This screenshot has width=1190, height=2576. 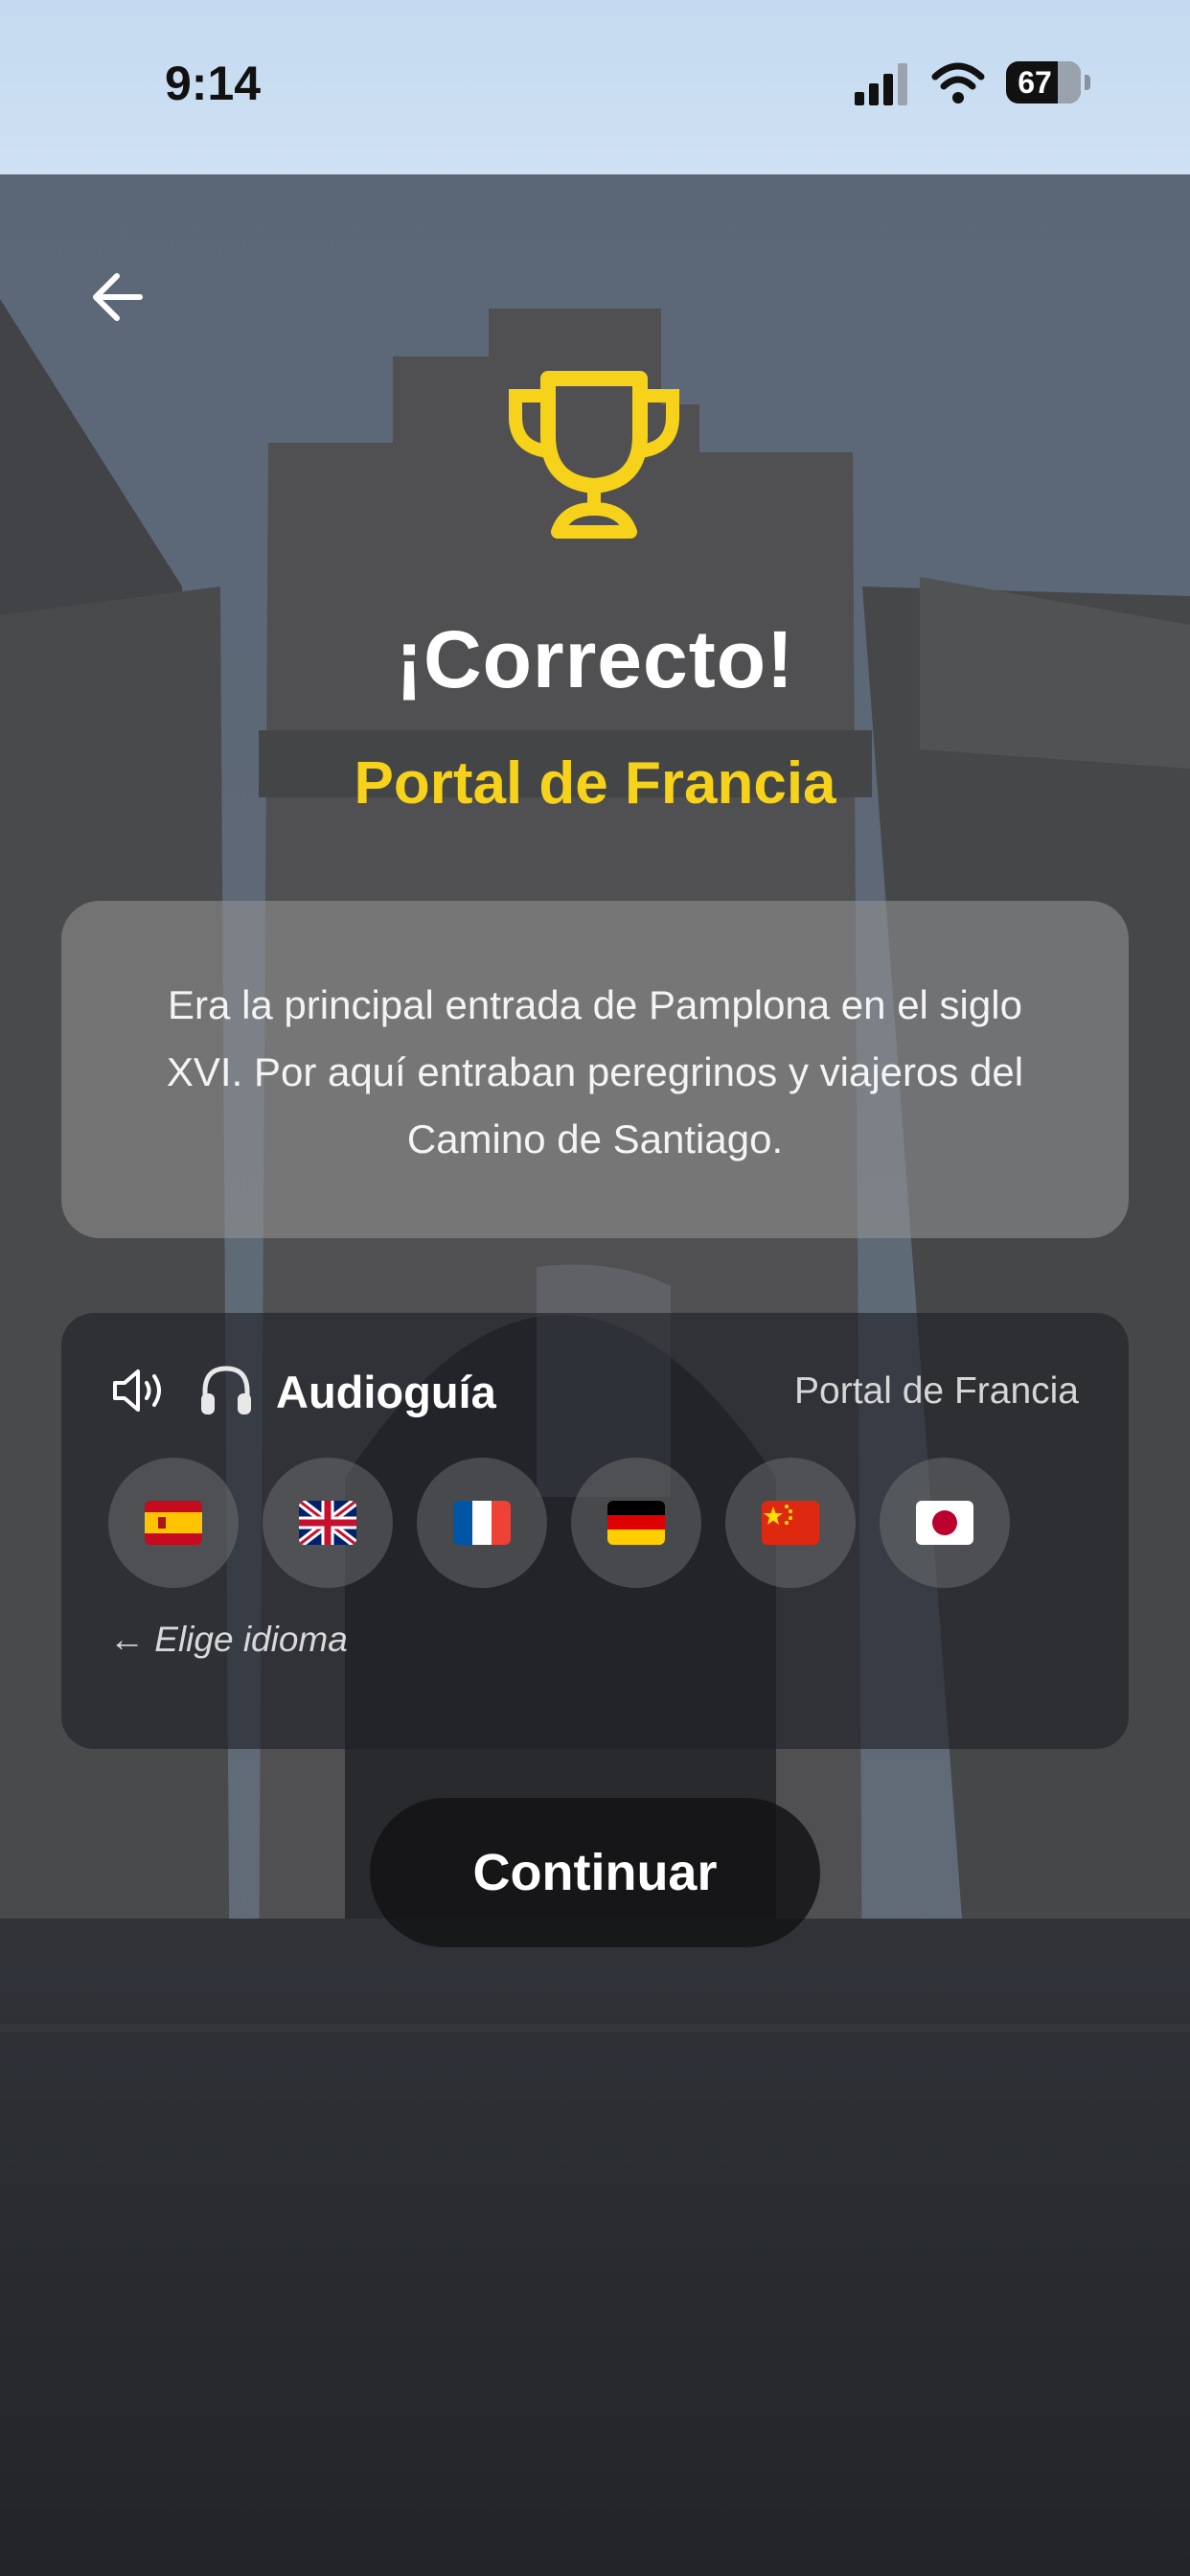 I want to click on language-german-button, so click(x=636, y=1523).